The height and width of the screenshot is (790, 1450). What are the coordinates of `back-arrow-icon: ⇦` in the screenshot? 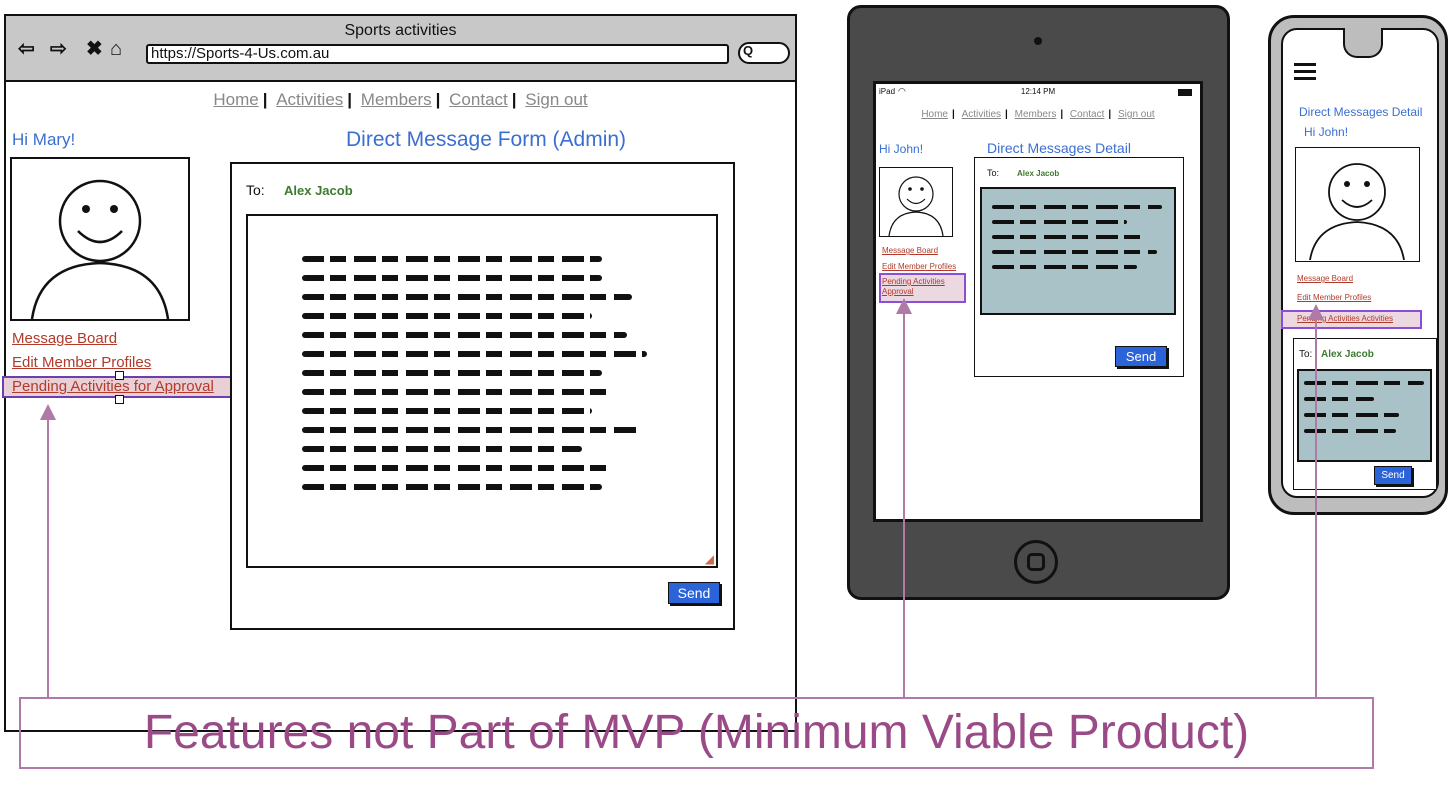 It's located at (26, 49).